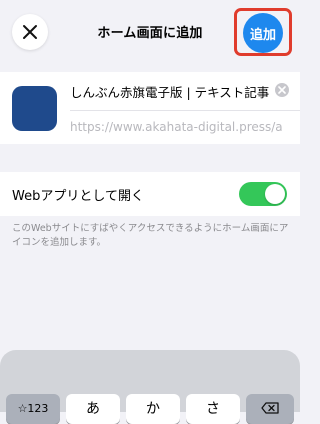  Describe the element at coordinates (263, 194) in the screenshot. I see `webapp-toggle` at that location.